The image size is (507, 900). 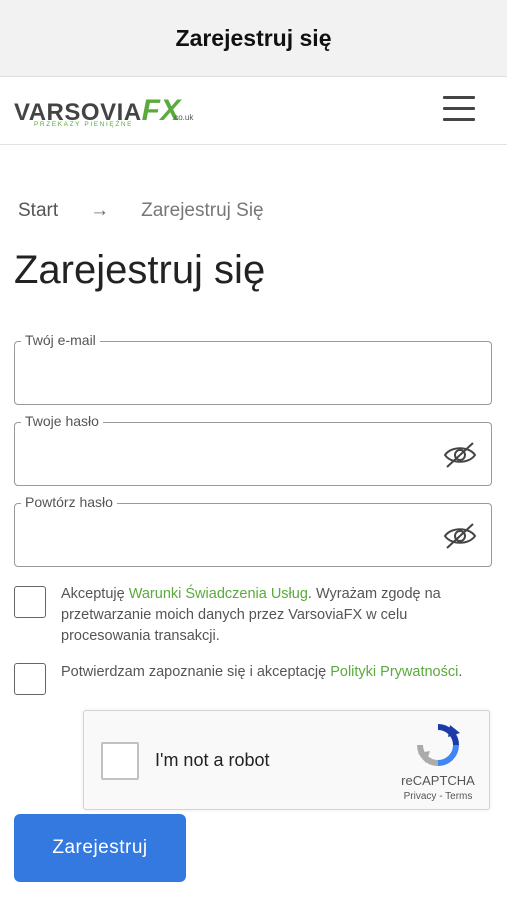 I want to click on breadcrumb-current: Zarejestruj Się, so click(x=202, y=210).